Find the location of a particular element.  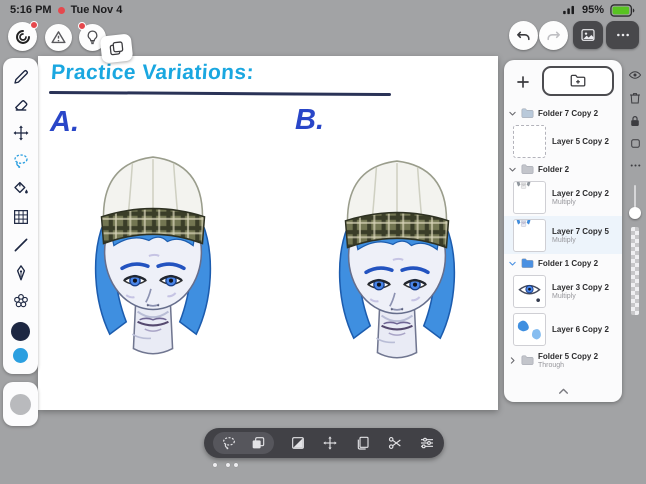

lock-icon is located at coordinates (635, 121).